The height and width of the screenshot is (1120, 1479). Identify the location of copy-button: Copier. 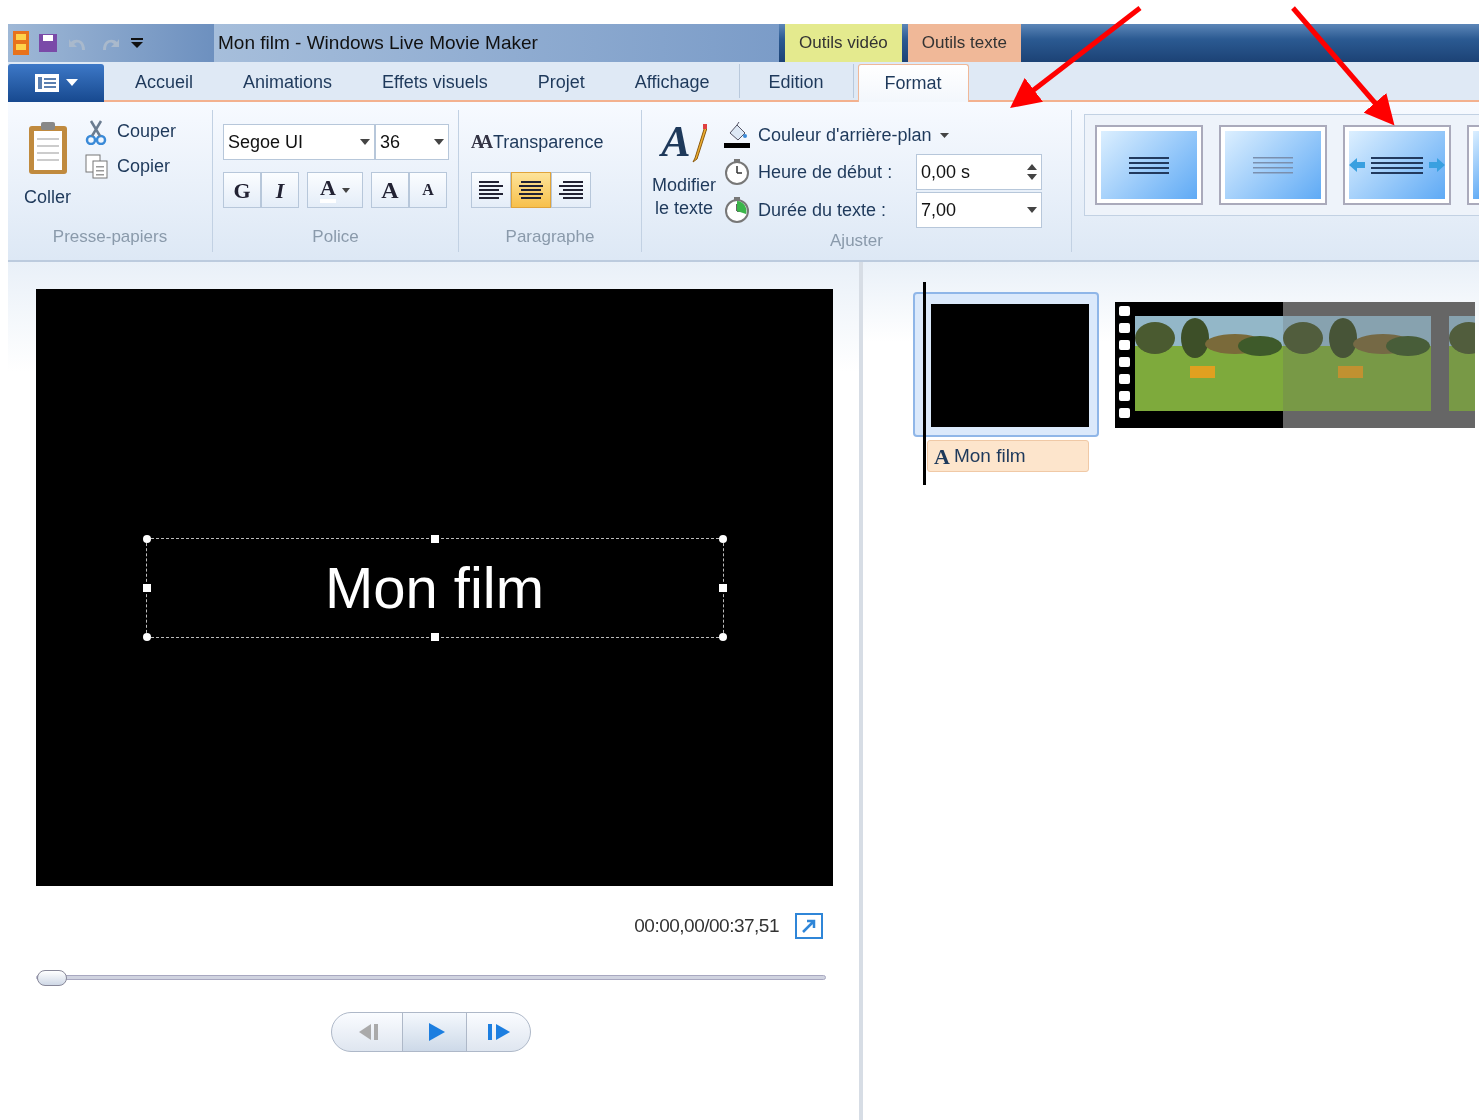
(131, 166).